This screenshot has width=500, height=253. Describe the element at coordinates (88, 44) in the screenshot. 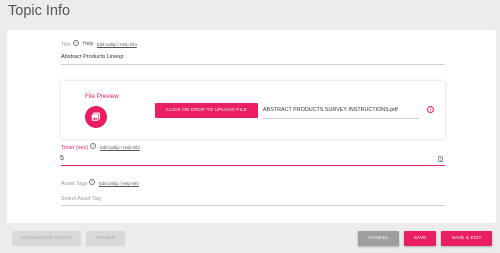

I see `help-text: Help` at that location.